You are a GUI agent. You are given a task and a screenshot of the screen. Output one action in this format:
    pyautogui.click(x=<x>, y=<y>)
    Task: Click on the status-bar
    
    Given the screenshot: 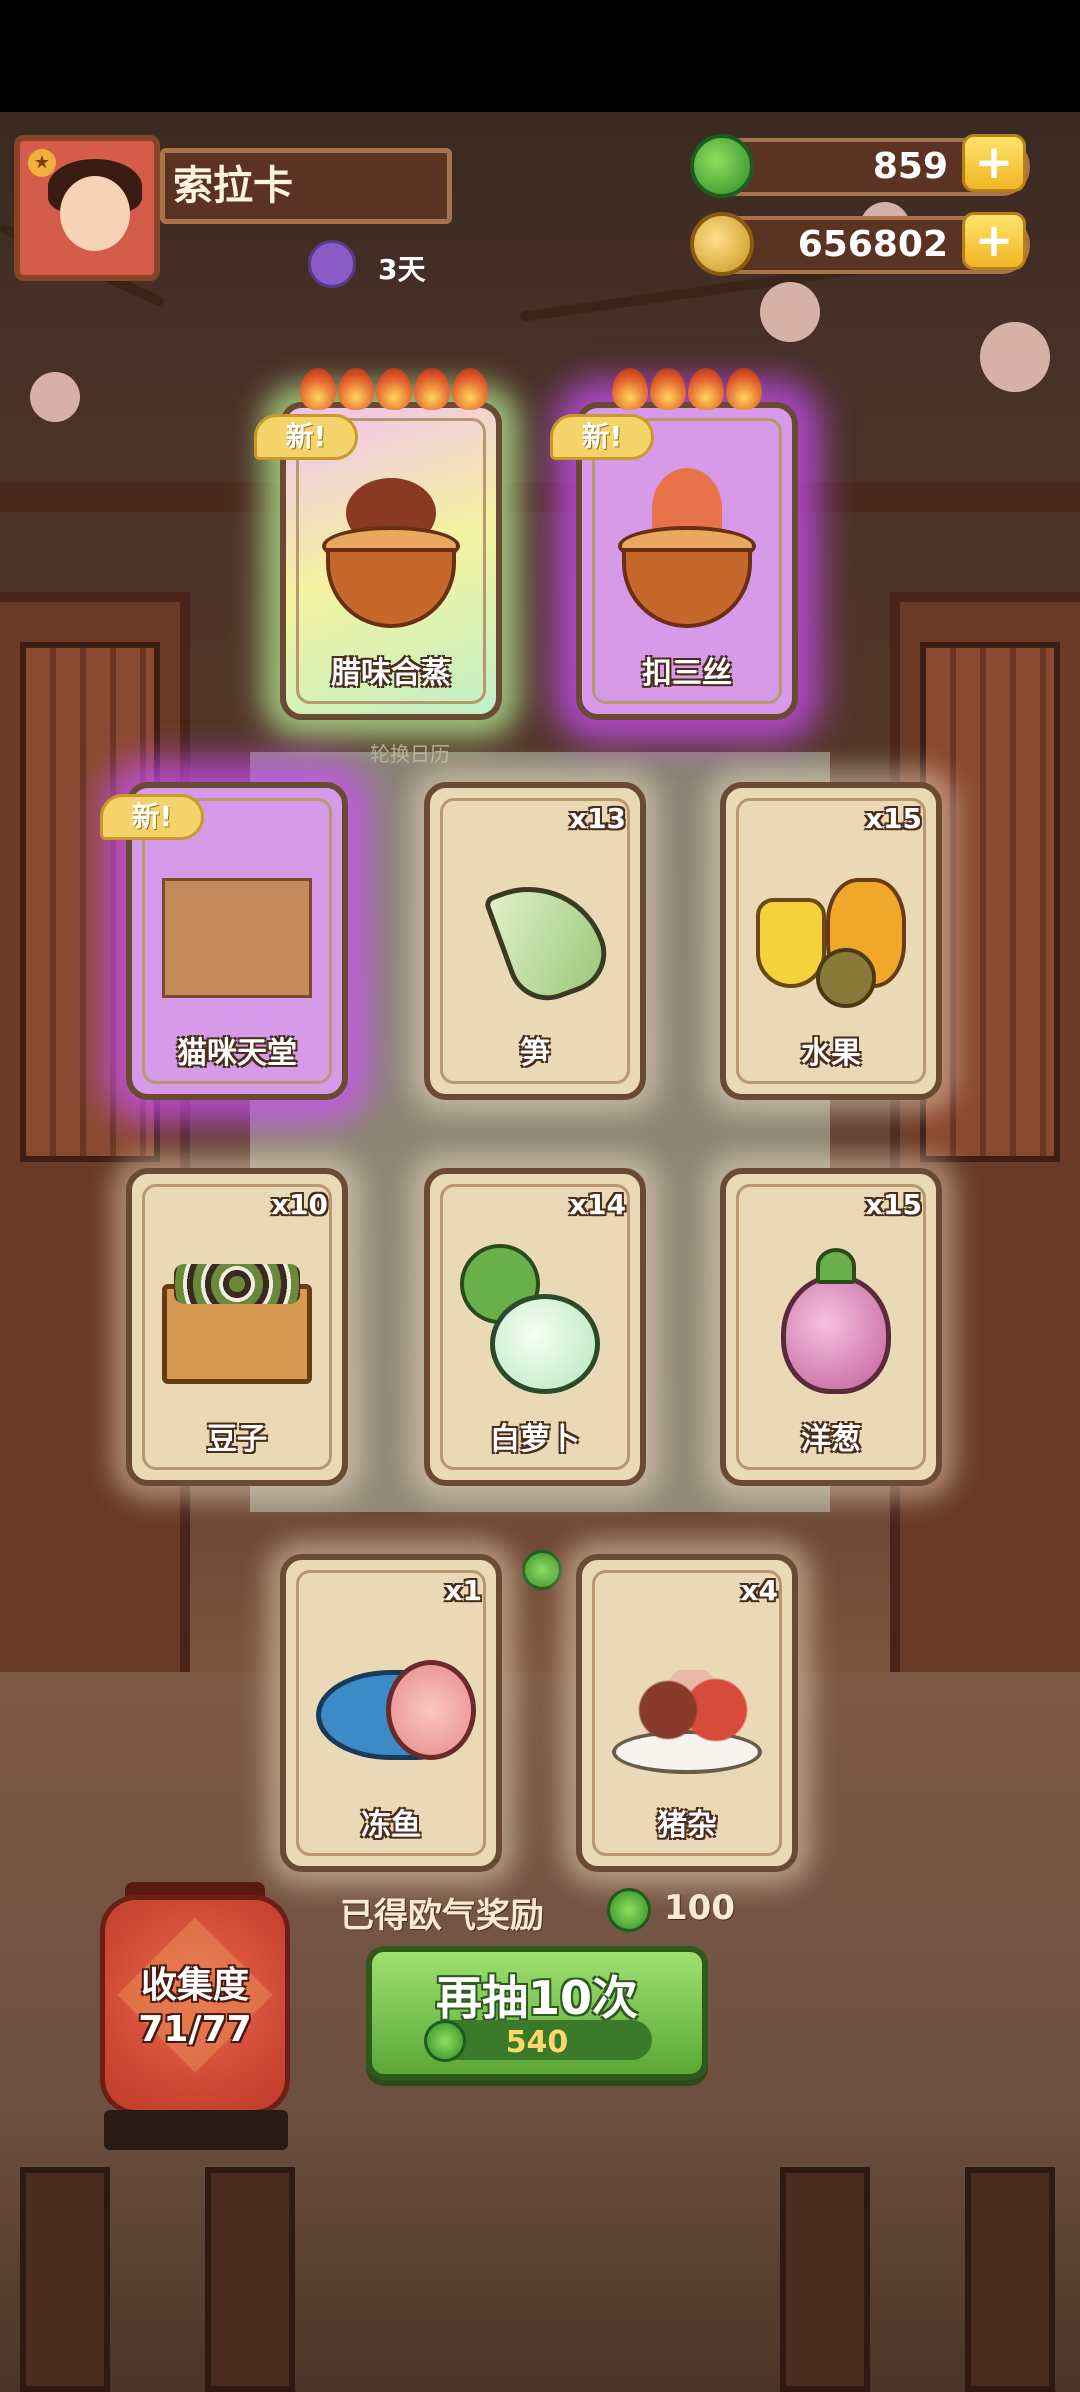 What is the action you would take?
    pyautogui.click(x=540, y=56)
    